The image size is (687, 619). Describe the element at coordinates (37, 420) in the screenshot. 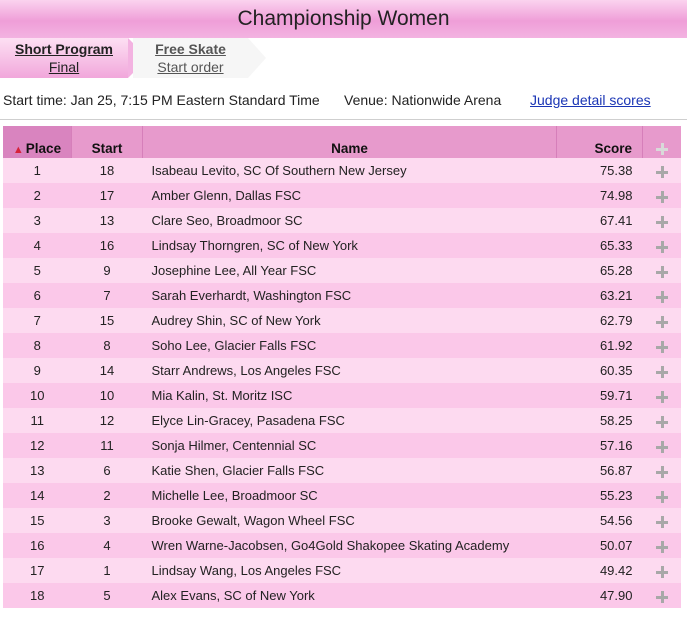

I see `place-cell: 11` at that location.